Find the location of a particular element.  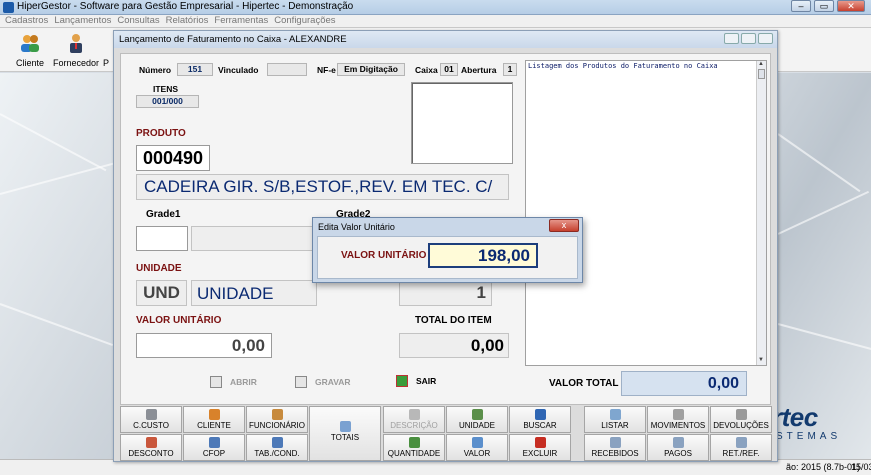

movements-icon is located at coordinates (678, 414).